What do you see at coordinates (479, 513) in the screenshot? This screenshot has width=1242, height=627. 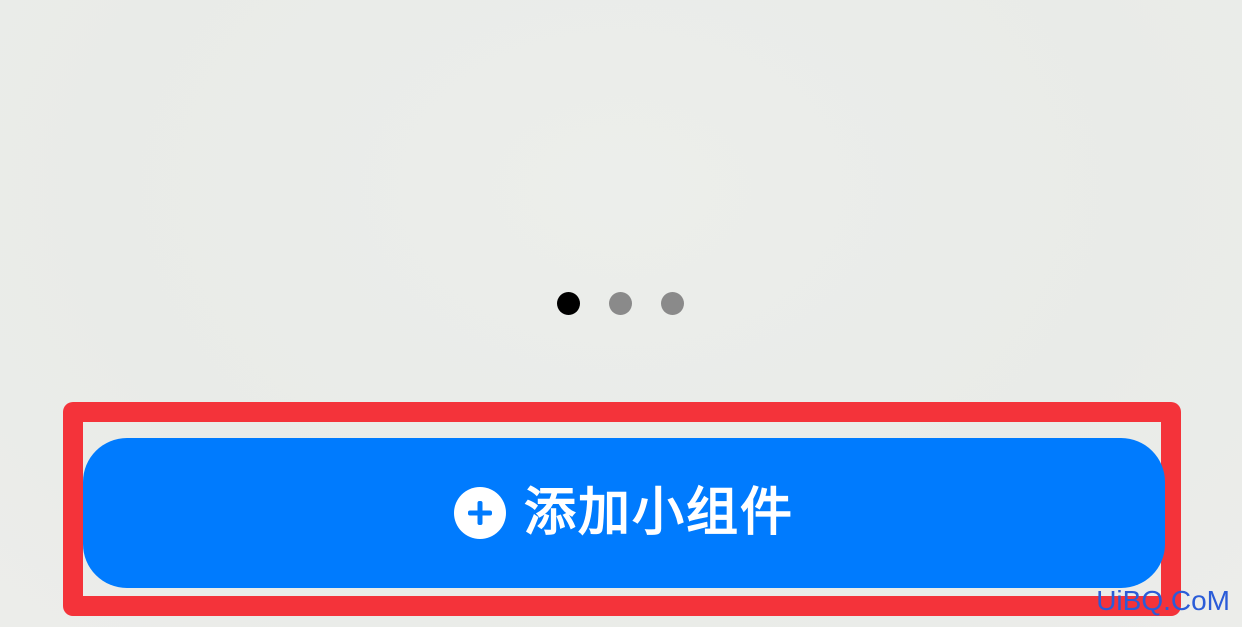 I see `plus-circle-icon` at bounding box center [479, 513].